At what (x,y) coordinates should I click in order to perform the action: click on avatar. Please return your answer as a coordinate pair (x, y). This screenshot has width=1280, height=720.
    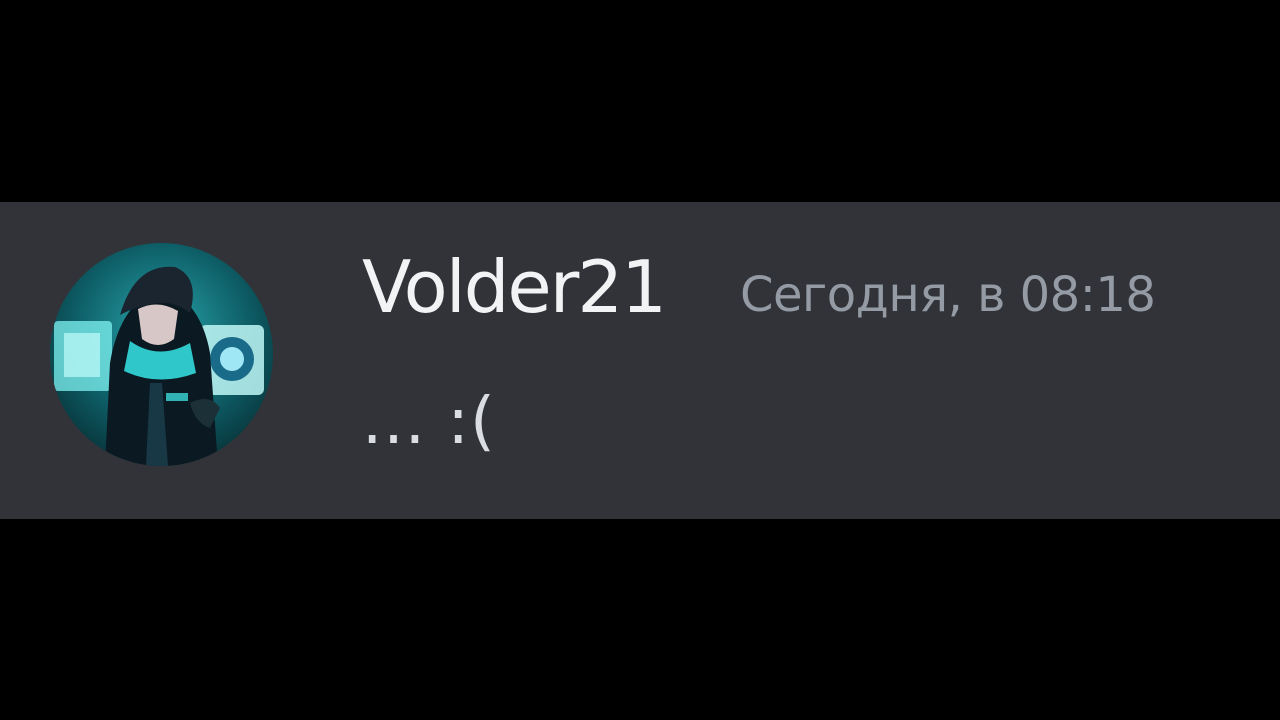
    Looking at the image, I should click on (161, 354).